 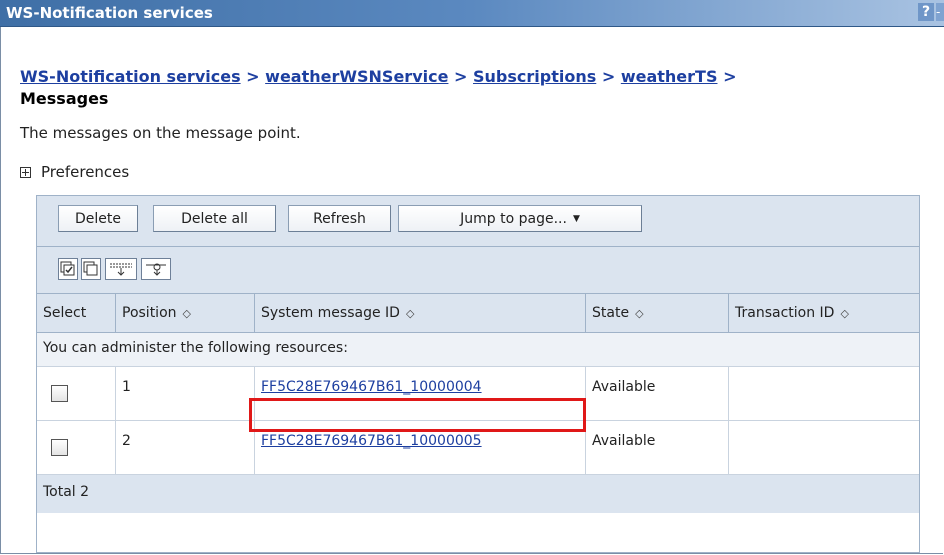 I want to click on minimize-button: -, so click(x=940, y=12).